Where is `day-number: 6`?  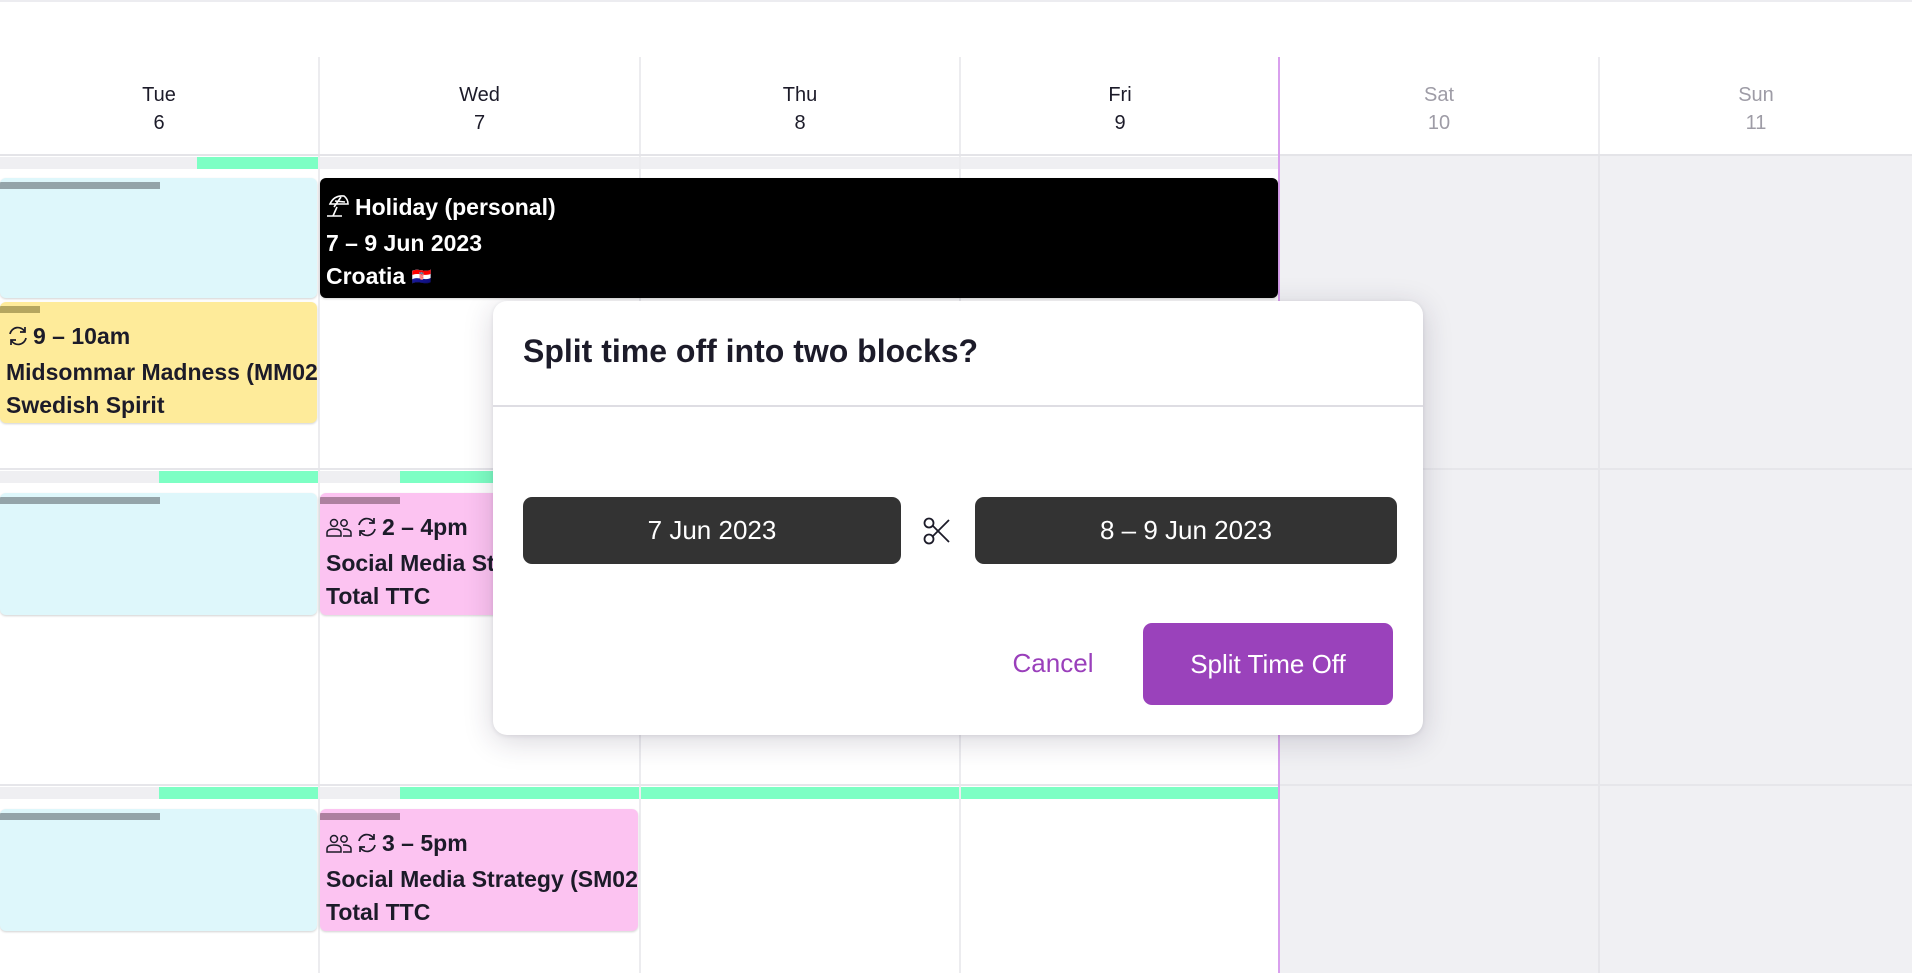
day-number: 6 is located at coordinates (159, 123).